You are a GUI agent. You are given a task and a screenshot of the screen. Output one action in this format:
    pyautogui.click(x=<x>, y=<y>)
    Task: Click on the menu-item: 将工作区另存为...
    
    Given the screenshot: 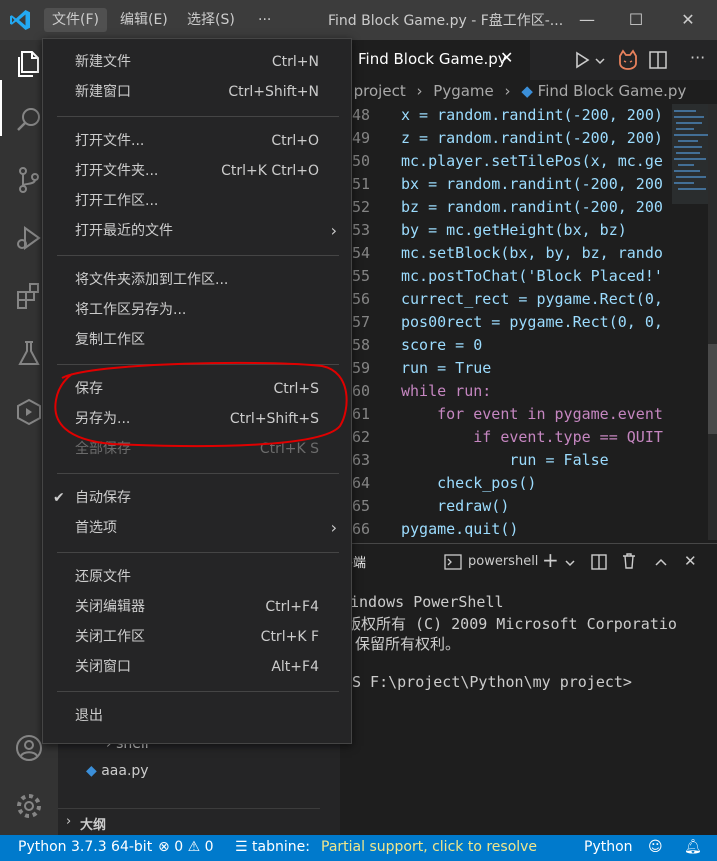 What is the action you would take?
    pyautogui.click(x=197, y=310)
    